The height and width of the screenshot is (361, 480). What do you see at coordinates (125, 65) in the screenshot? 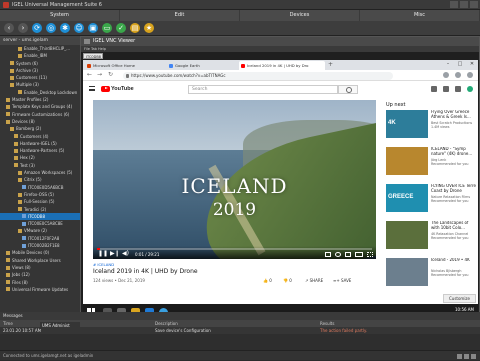
I see `tab-office: Microsoft Office Home` at bounding box center [125, 65].